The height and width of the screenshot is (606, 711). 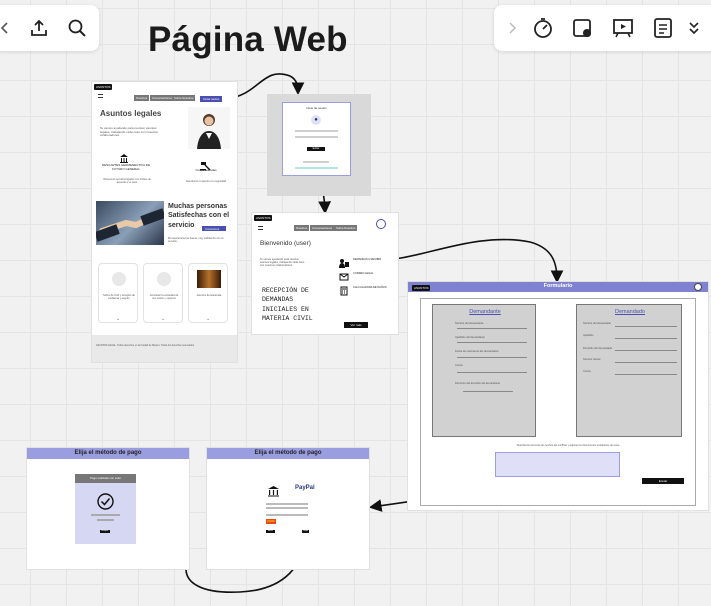 I want to click on dashboard-nav-3: Sobre Nosotros, so click(x=346, y=228).